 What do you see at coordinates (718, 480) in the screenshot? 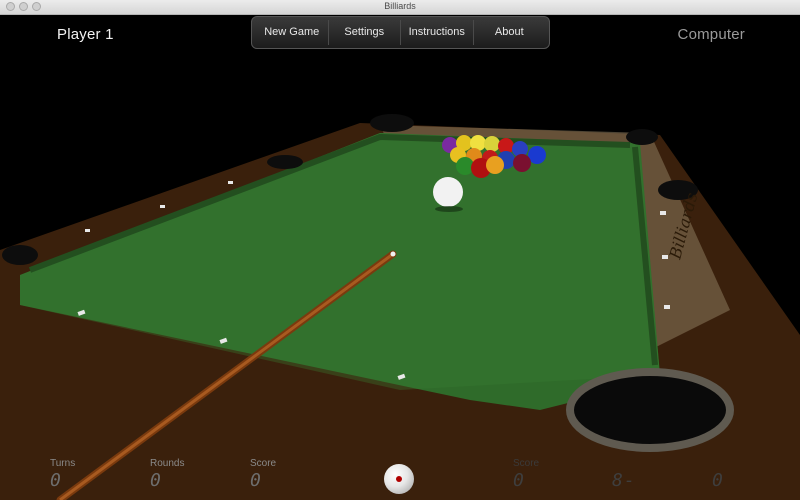
I see `computer-last-value: 0` at bounding box center [718, 480].